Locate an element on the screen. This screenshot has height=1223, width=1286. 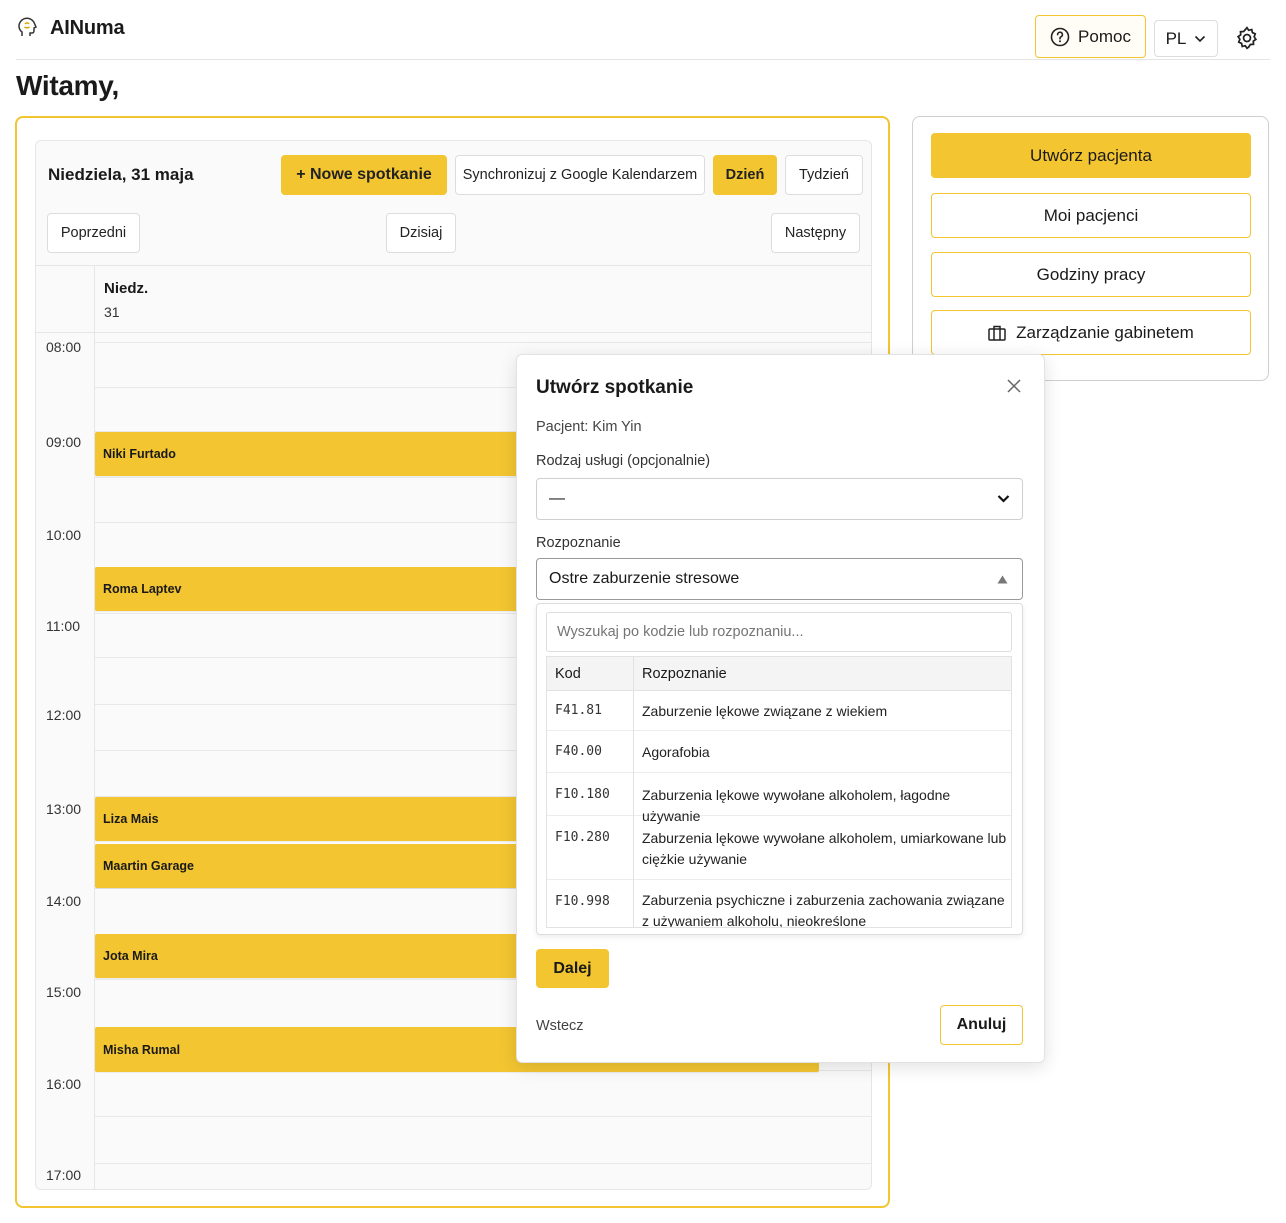
appointment-event: Liza Mais is located at coordinates (330, 819).